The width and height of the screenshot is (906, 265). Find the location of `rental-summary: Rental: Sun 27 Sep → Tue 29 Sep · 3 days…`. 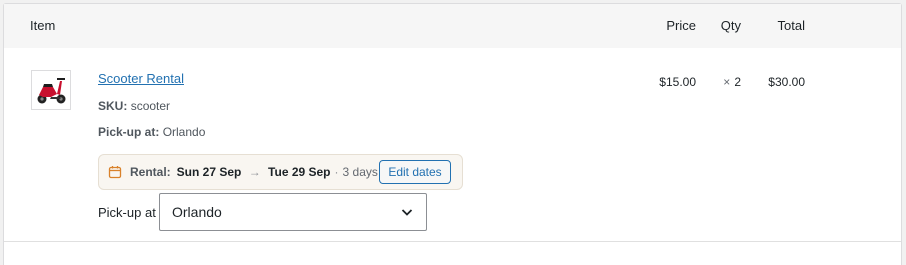

rental-summary: Rental: Sun 27 Sep → Tue 29 Sep · 3 days… is located at coordinates (280, 172).